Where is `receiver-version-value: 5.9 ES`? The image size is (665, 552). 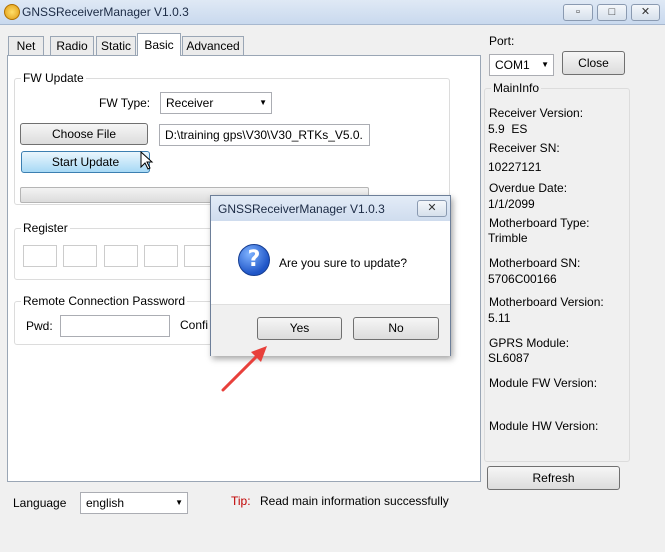
receiver-version-value: 5.9 ES is located at coordinates (508, 129).